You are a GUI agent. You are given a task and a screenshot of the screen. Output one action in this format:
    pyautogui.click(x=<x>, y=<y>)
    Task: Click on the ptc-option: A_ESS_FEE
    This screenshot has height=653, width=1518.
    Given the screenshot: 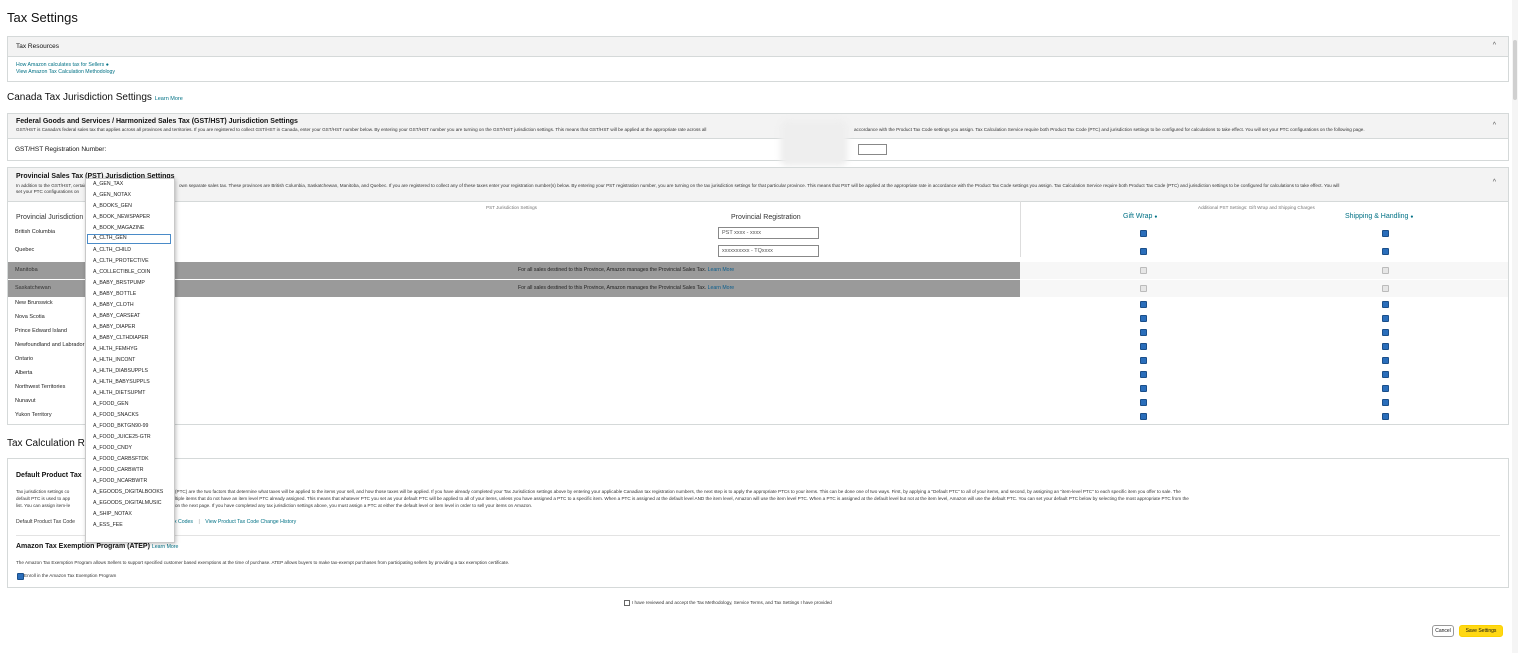 What is the action you would take?
    pyautogui.click(x=108, y=525)
    